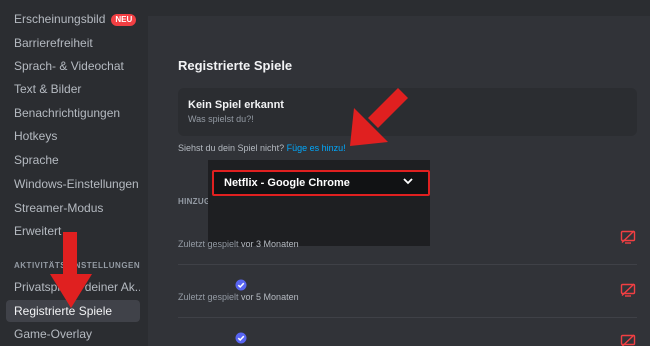 This screenshot has width=650, height=346. I want to click on game-select-dropdown: Netflix - Google Chrome, so click(321, 183).